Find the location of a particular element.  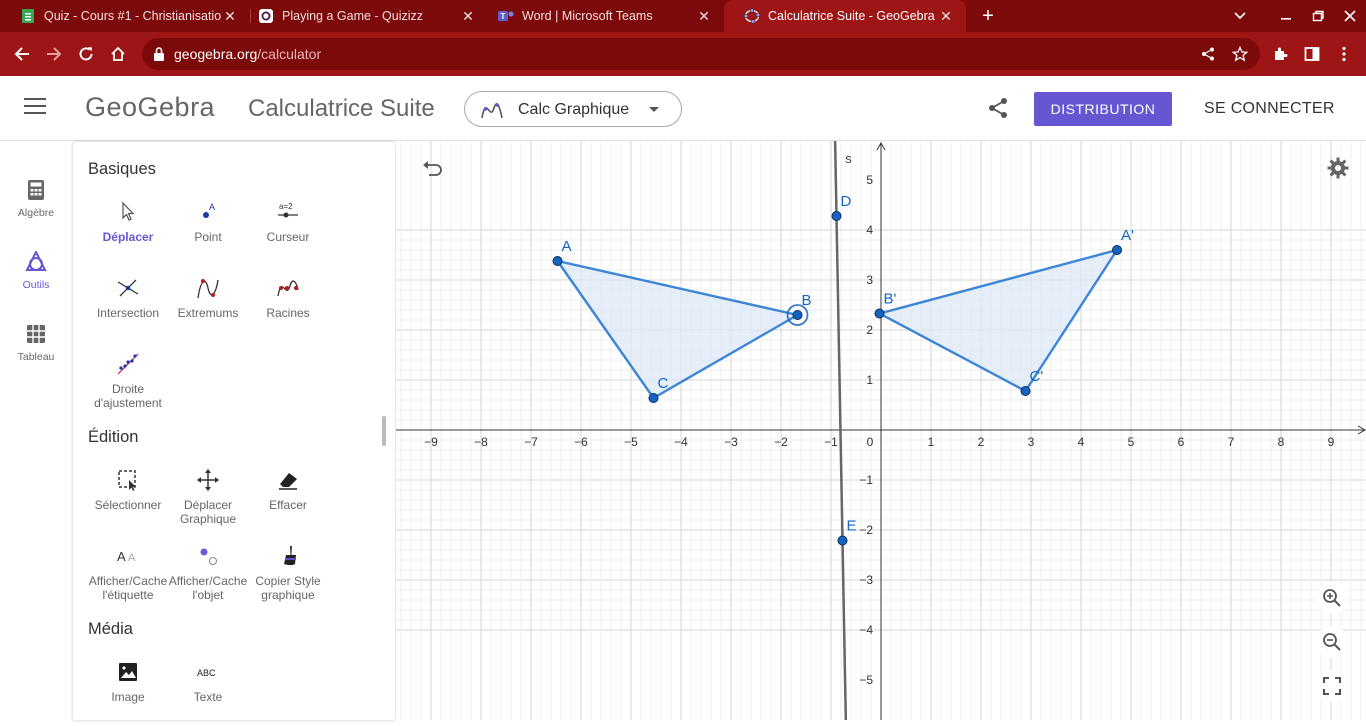

x-tick-label: 8 is located at coordinates (1281, 442).